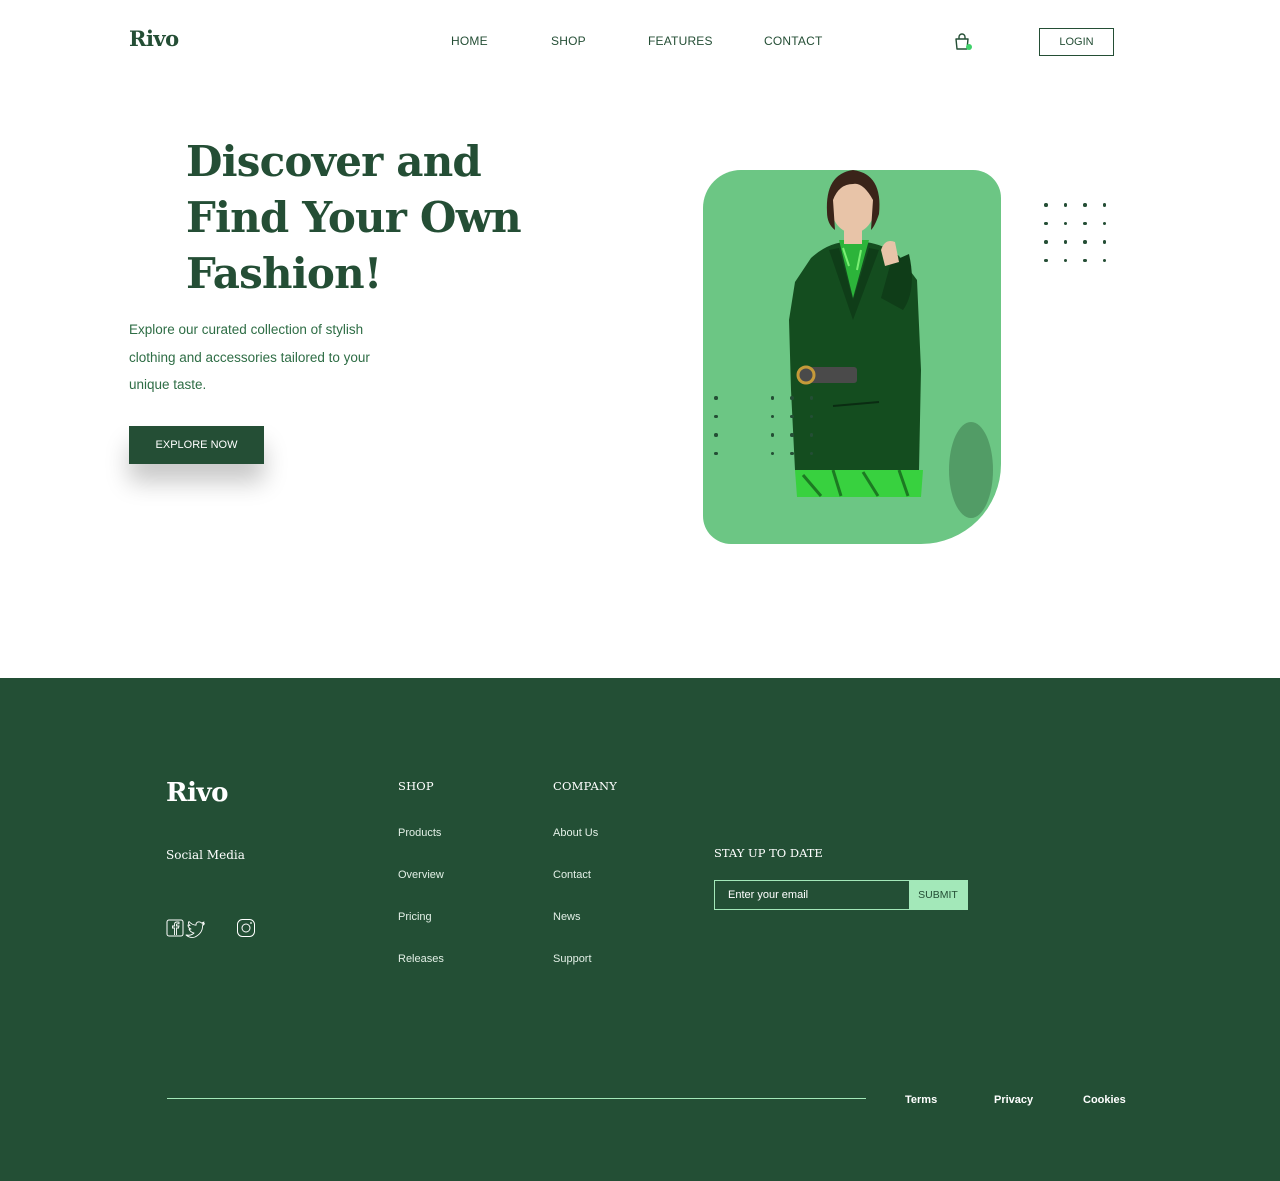 Image resolution: width=1280 pixels, height=1181 pixels. I want to click on login-button: LOGIN, so click(1076, 42).